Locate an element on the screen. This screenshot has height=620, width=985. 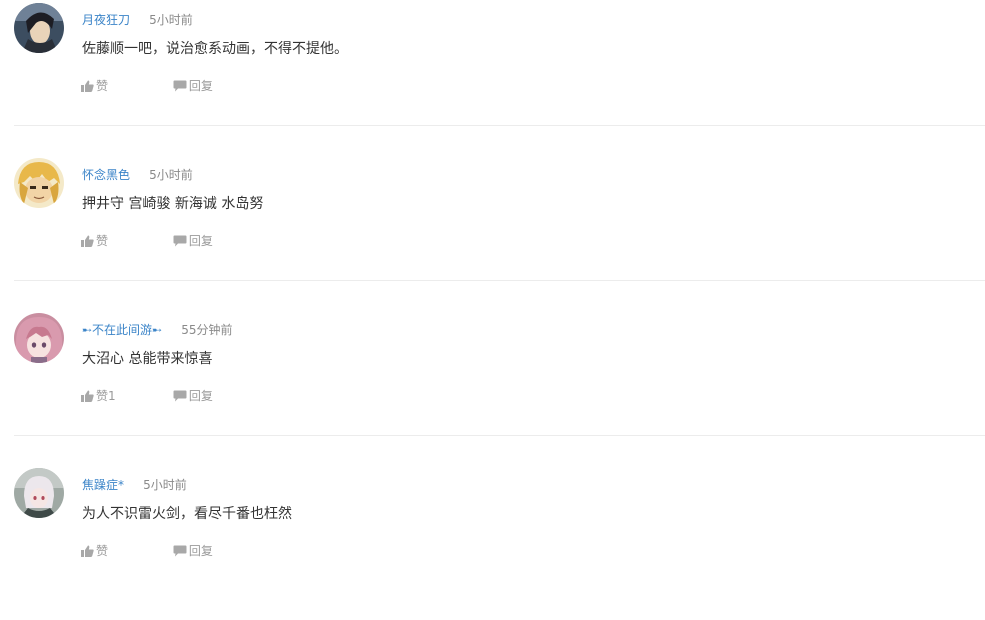
comment-meta: 怀念黑色 5小时前 is located at coordinates (137, 174).